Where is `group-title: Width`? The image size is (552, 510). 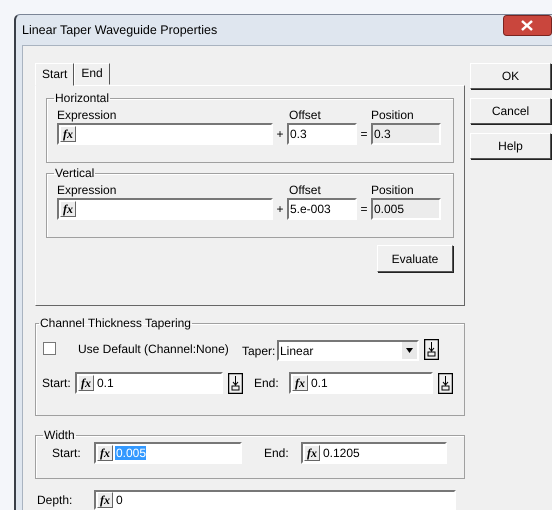 group-title: Width is located at coordinates (59, 435).